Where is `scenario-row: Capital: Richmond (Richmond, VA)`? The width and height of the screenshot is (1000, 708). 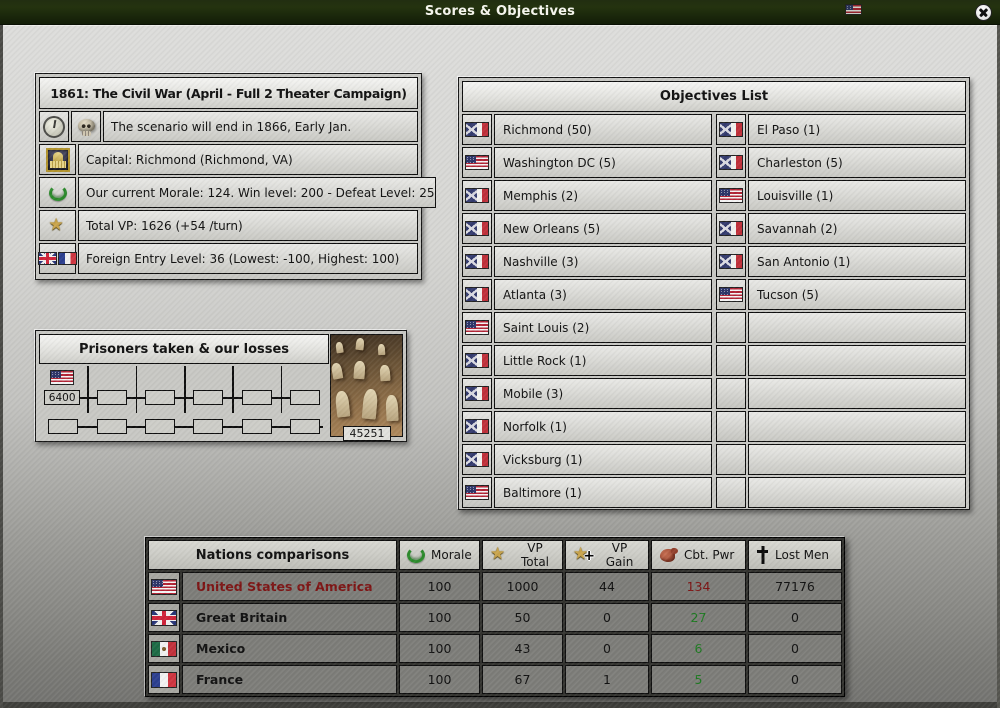
scenario-row: Capital: Richmond (Richmond, VA) is located at coordinates (228, 159).